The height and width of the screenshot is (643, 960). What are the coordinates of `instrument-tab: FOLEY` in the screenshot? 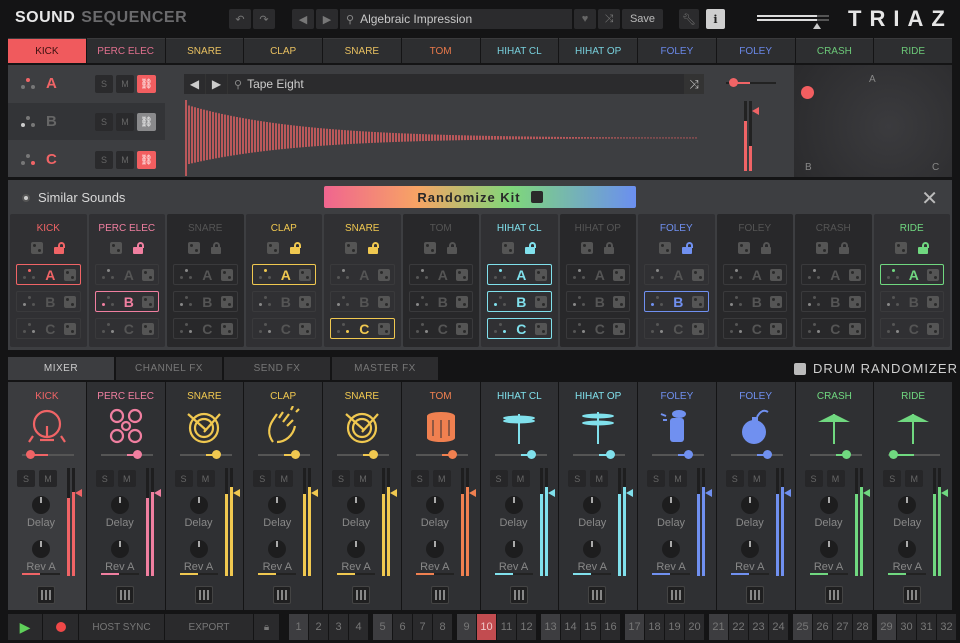 It's located at (755, 50).